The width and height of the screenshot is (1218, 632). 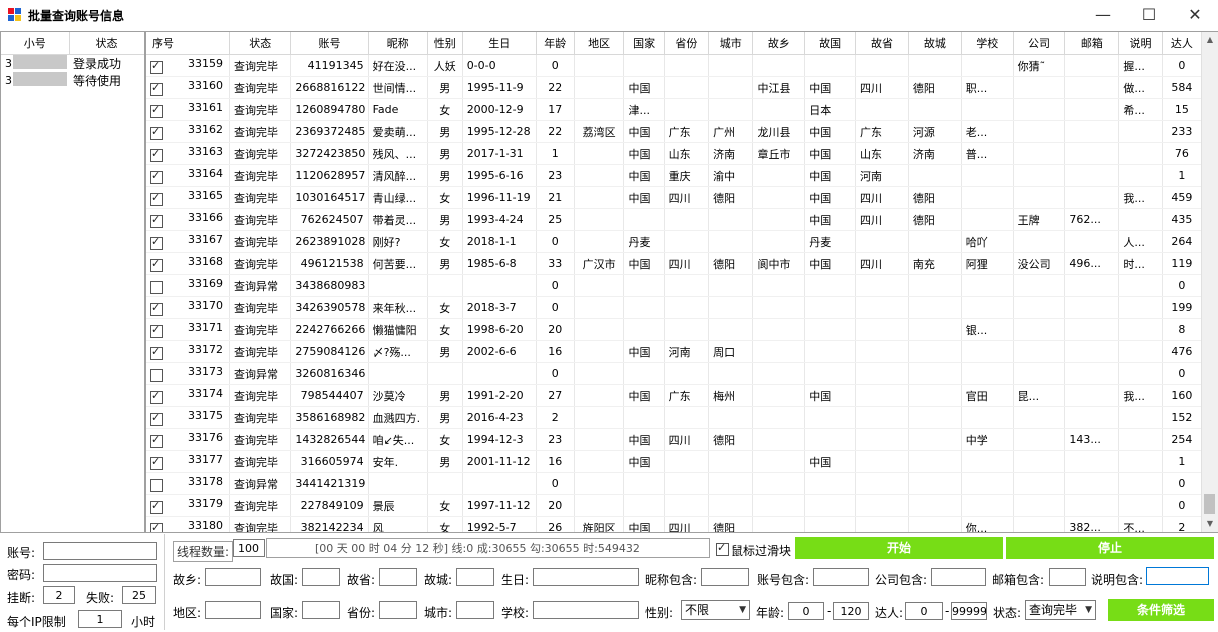 I want to click on table-row: 33169 查询异常 3438680983 0 0, so click(x=674, y=285).